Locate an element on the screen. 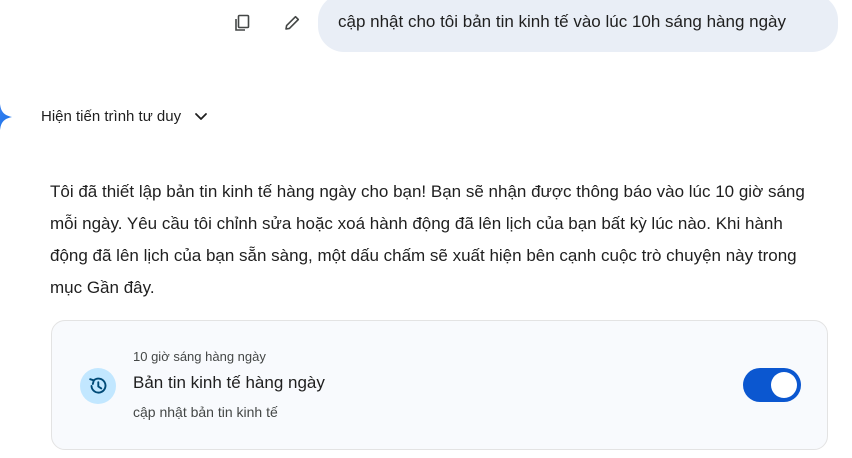 The height and width of the screenshot is (458, 852). edit-button is located at coordinates (292, 23).